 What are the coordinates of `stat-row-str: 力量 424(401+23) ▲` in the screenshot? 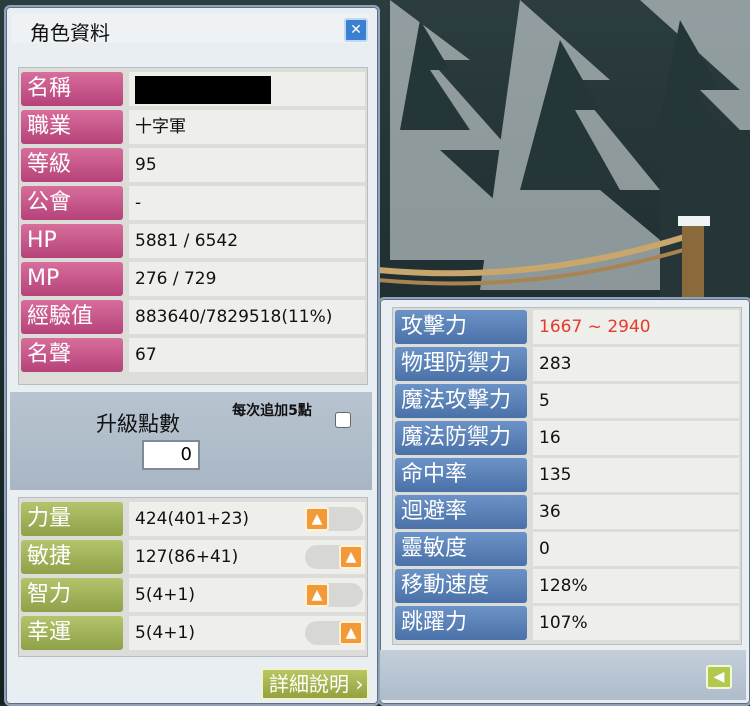 It's located at (193, 519).